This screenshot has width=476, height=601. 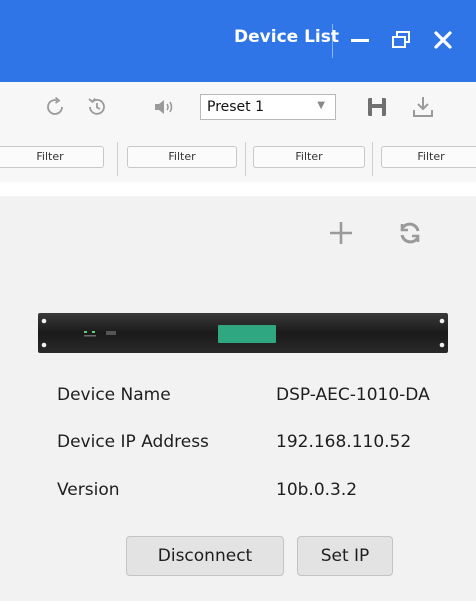 What do you see at coordinates (238, 189) in the screenshot?
I see `section-gap` at bounding box center [238, 189].